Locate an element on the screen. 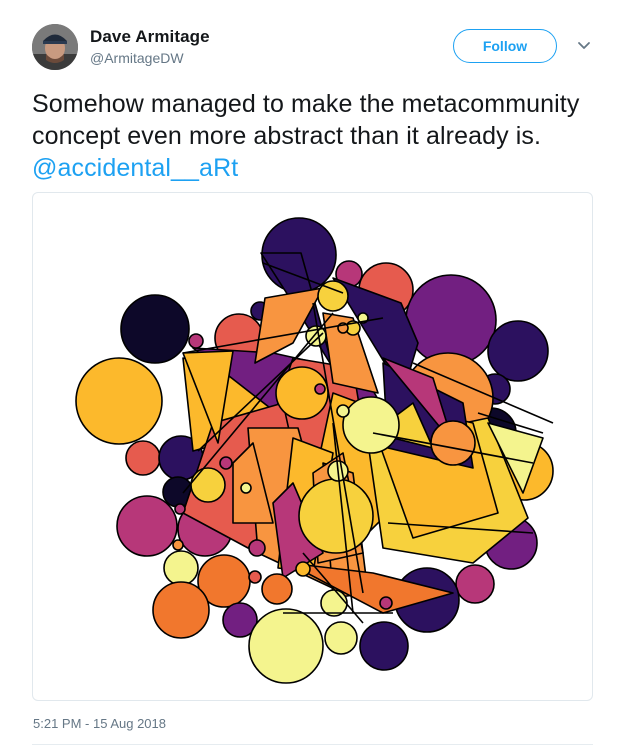  divider is located at coordinates (312, 744).